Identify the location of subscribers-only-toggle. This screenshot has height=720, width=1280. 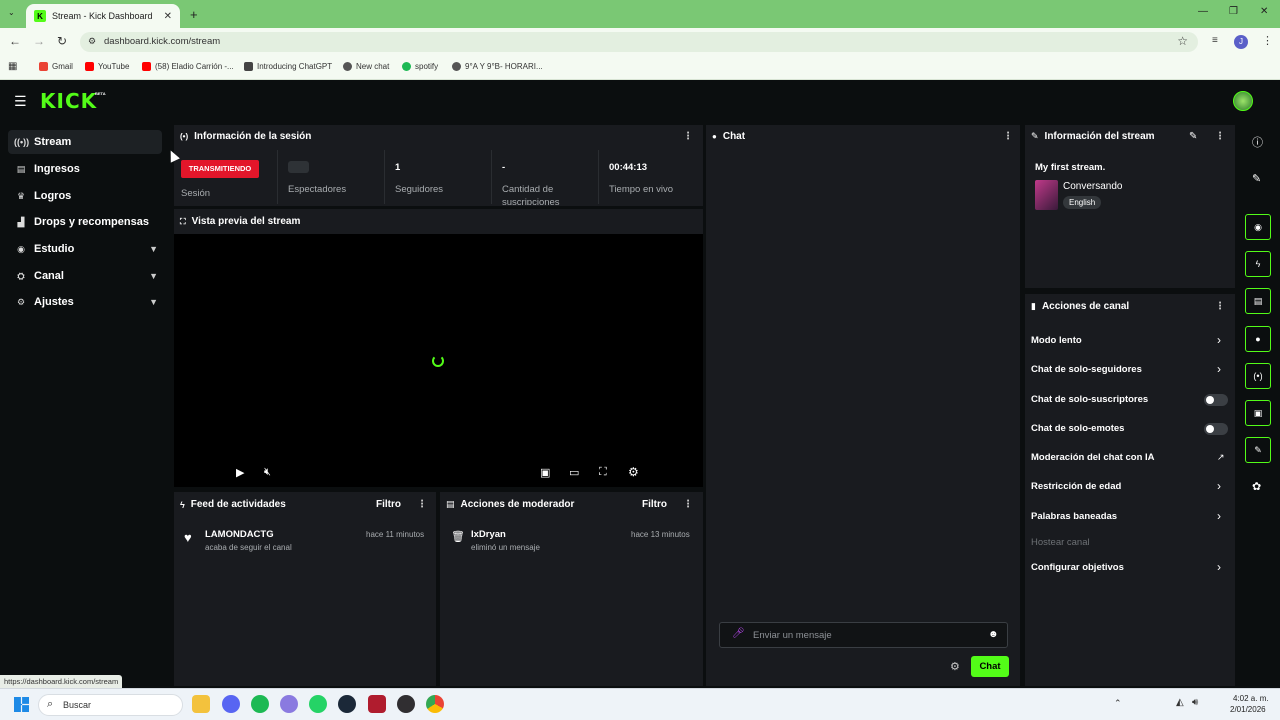
(1216, 400).